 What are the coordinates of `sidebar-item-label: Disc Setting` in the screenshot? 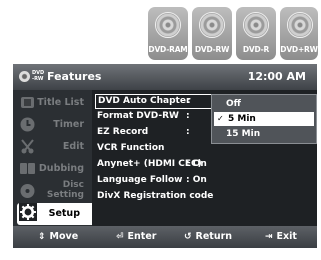 It's located at (65, 190).